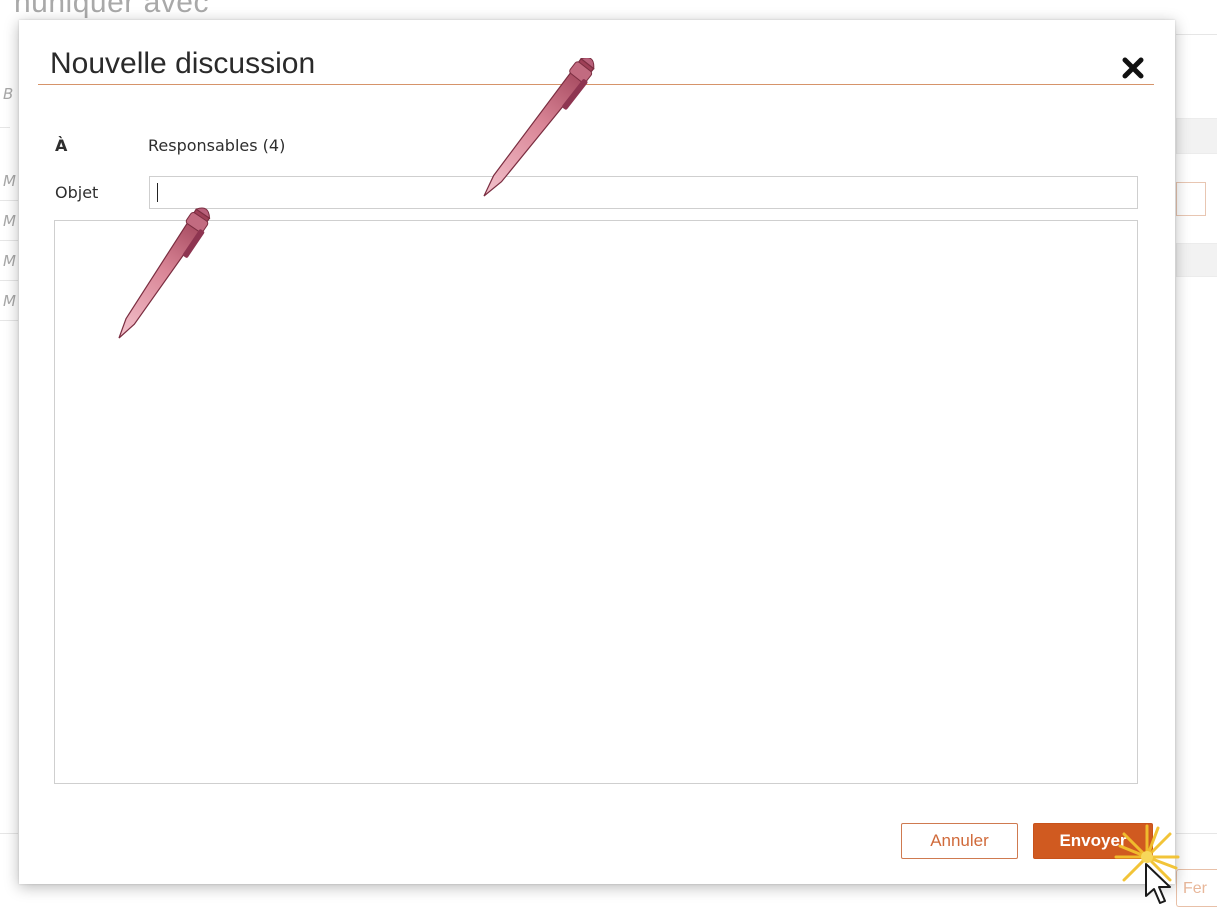 This screenshot has height=922, width=1217. Describe the element at coordinates (643, 192) in the screenshot. I see `subject-input` at that location.